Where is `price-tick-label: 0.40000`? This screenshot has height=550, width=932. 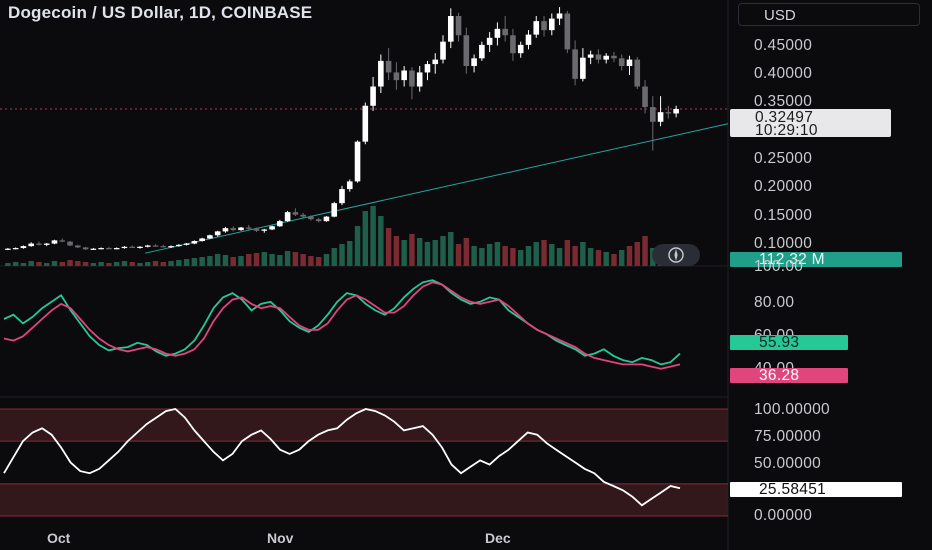 price-tick-label: 0.40000 is located at coordinates (783, 73).